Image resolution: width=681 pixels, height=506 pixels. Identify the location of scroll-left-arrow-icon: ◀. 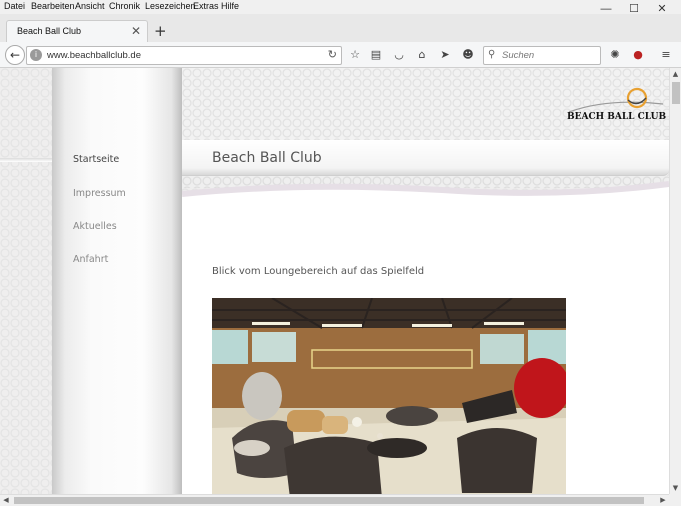
(6, 500).